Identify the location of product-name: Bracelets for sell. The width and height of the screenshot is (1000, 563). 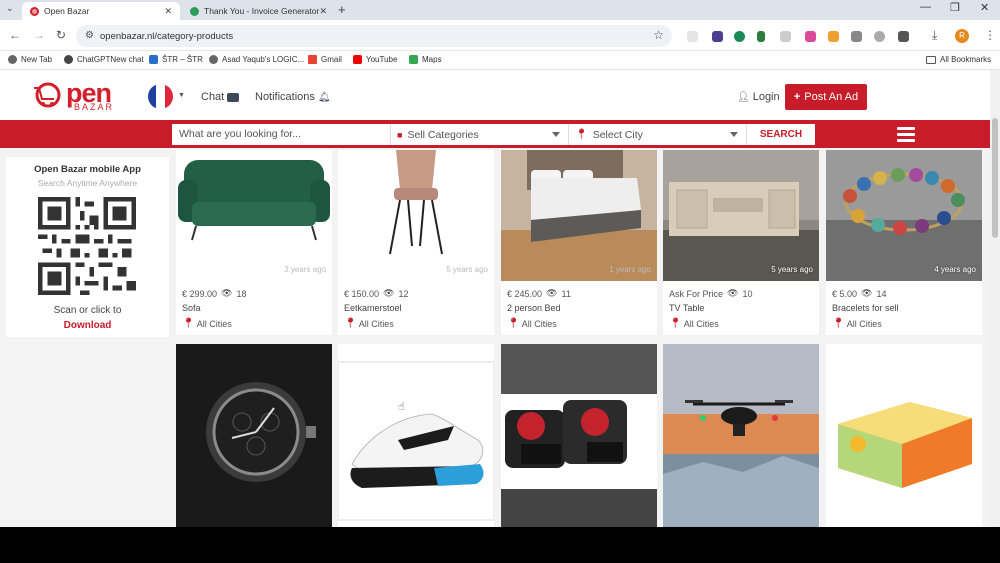
(865, 308).